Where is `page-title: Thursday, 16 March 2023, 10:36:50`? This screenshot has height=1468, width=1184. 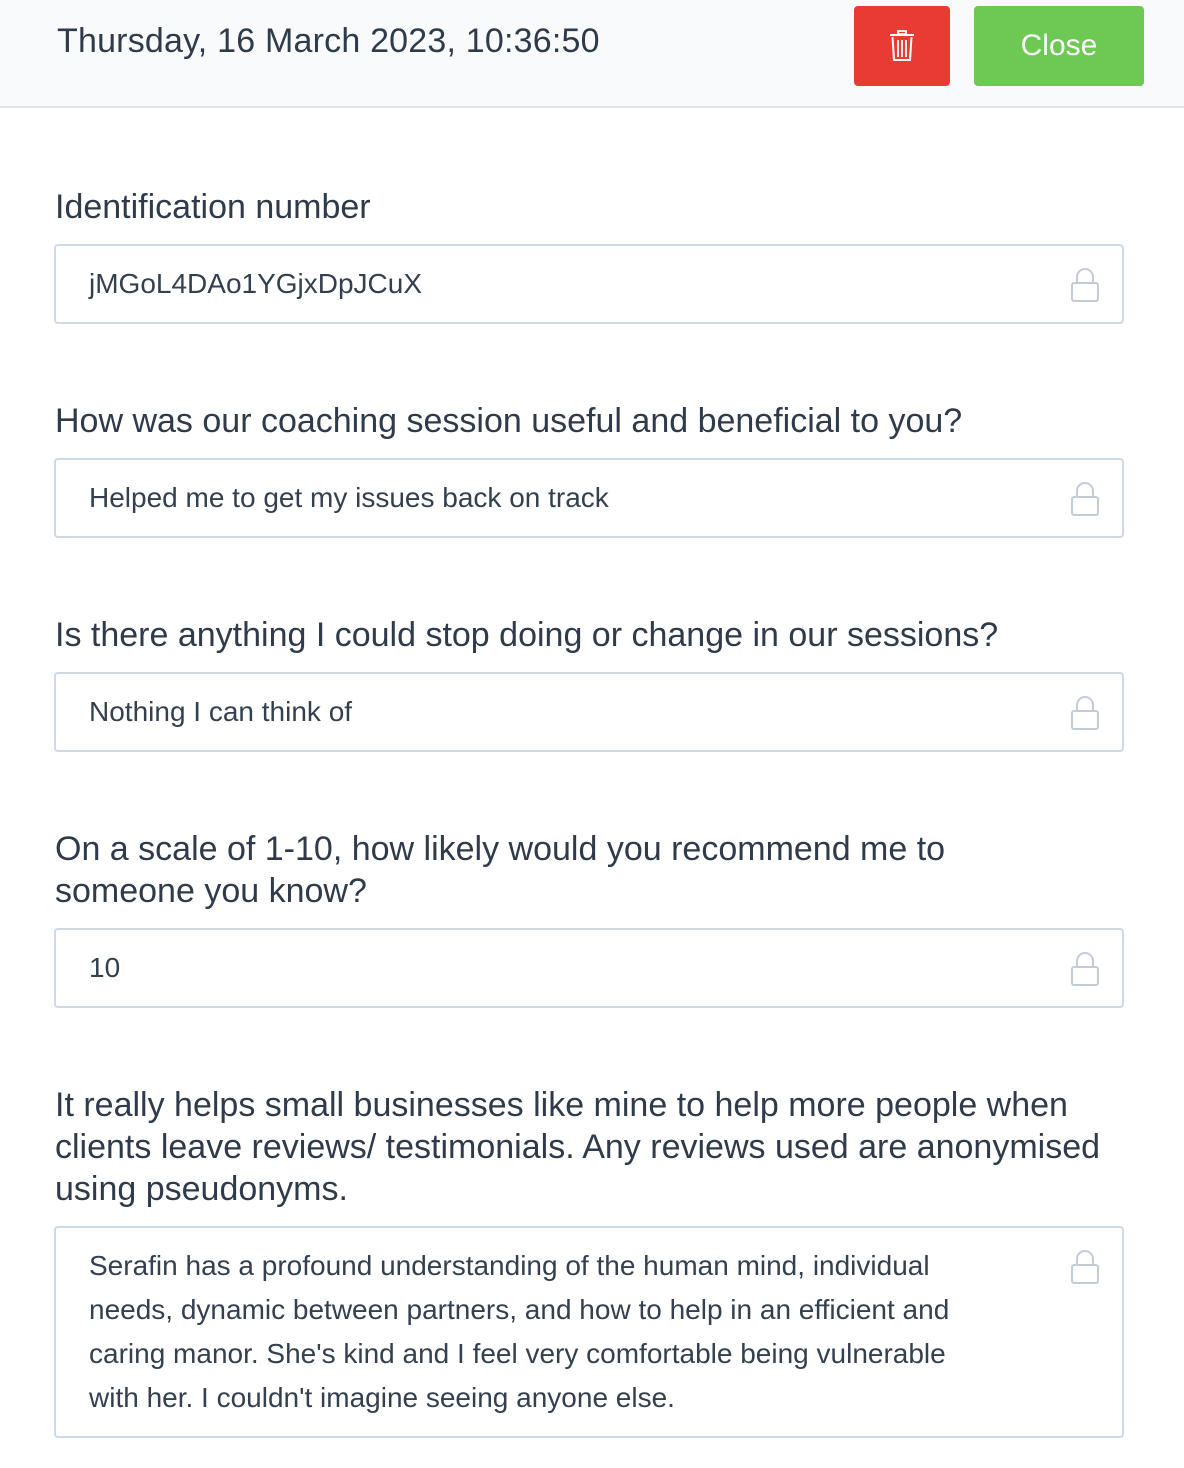 page-title: Thursday, 16 March 2023, 10:36:50 is located at coordinates (328, 41).